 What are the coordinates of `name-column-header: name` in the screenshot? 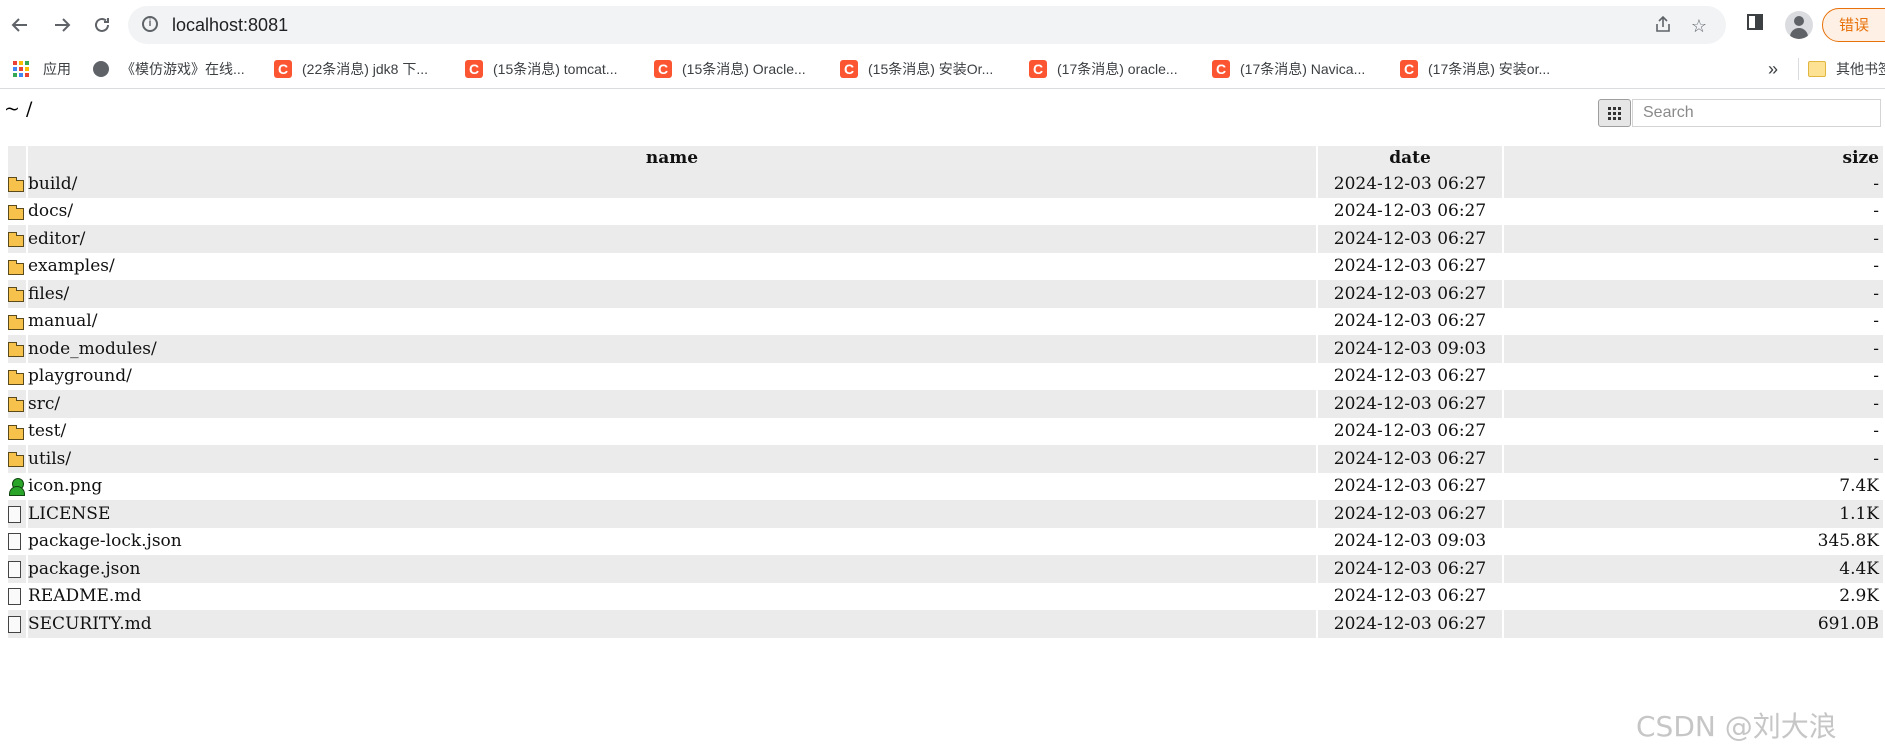 It's located at (672, 158).